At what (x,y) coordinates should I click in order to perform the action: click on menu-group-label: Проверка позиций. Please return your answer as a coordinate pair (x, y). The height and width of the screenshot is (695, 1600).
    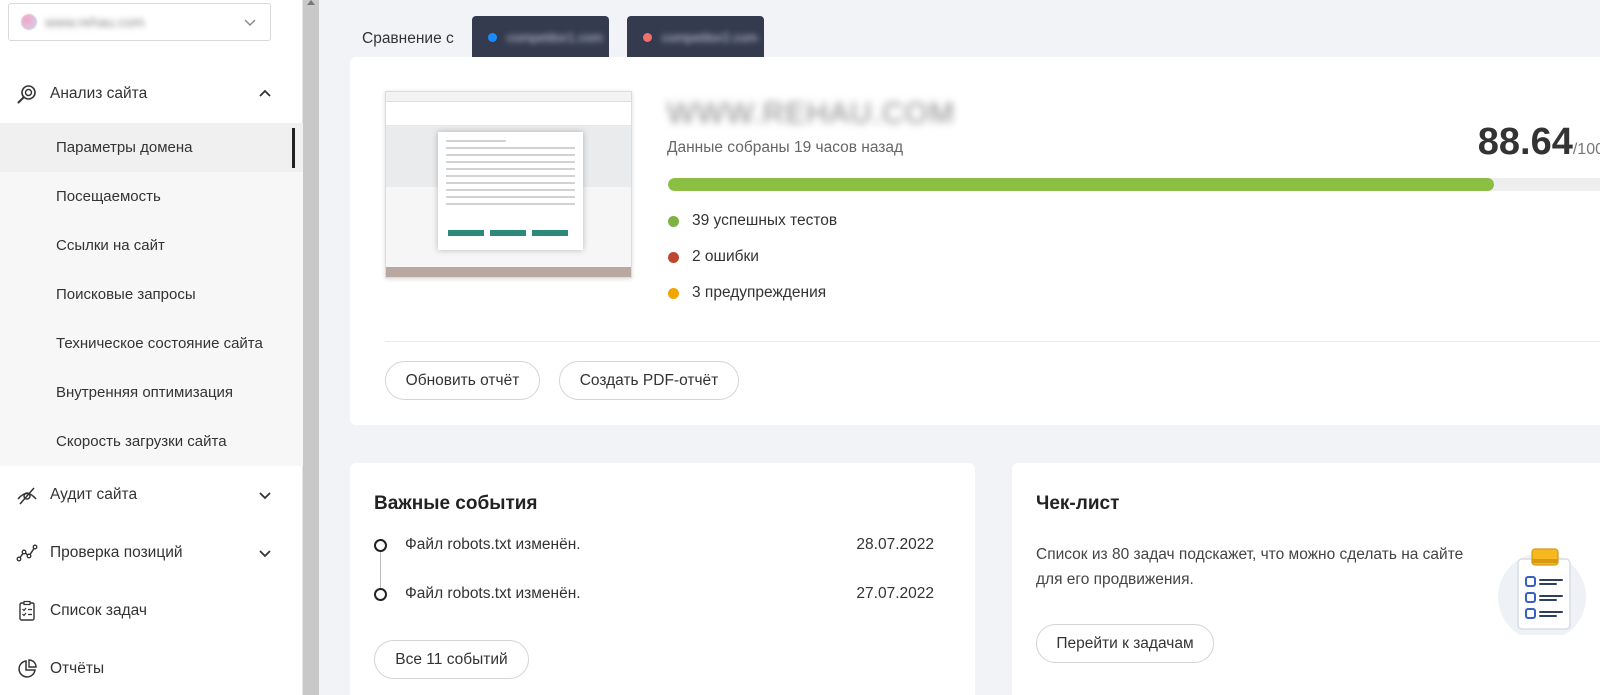
    Looking at the image, I should click on (116, 552).